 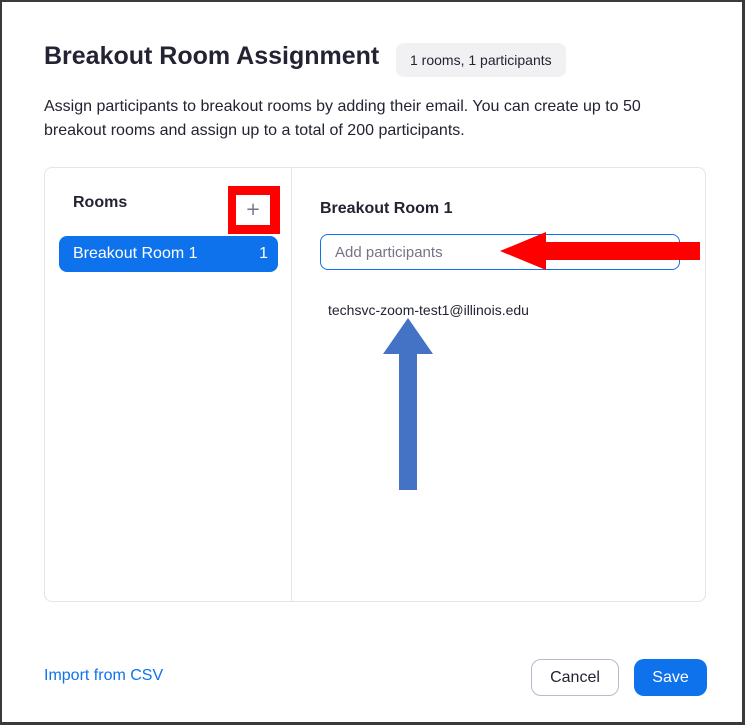 I want to click on room-list-item: Breakout Room 1 1, so click(x=168, y=254).